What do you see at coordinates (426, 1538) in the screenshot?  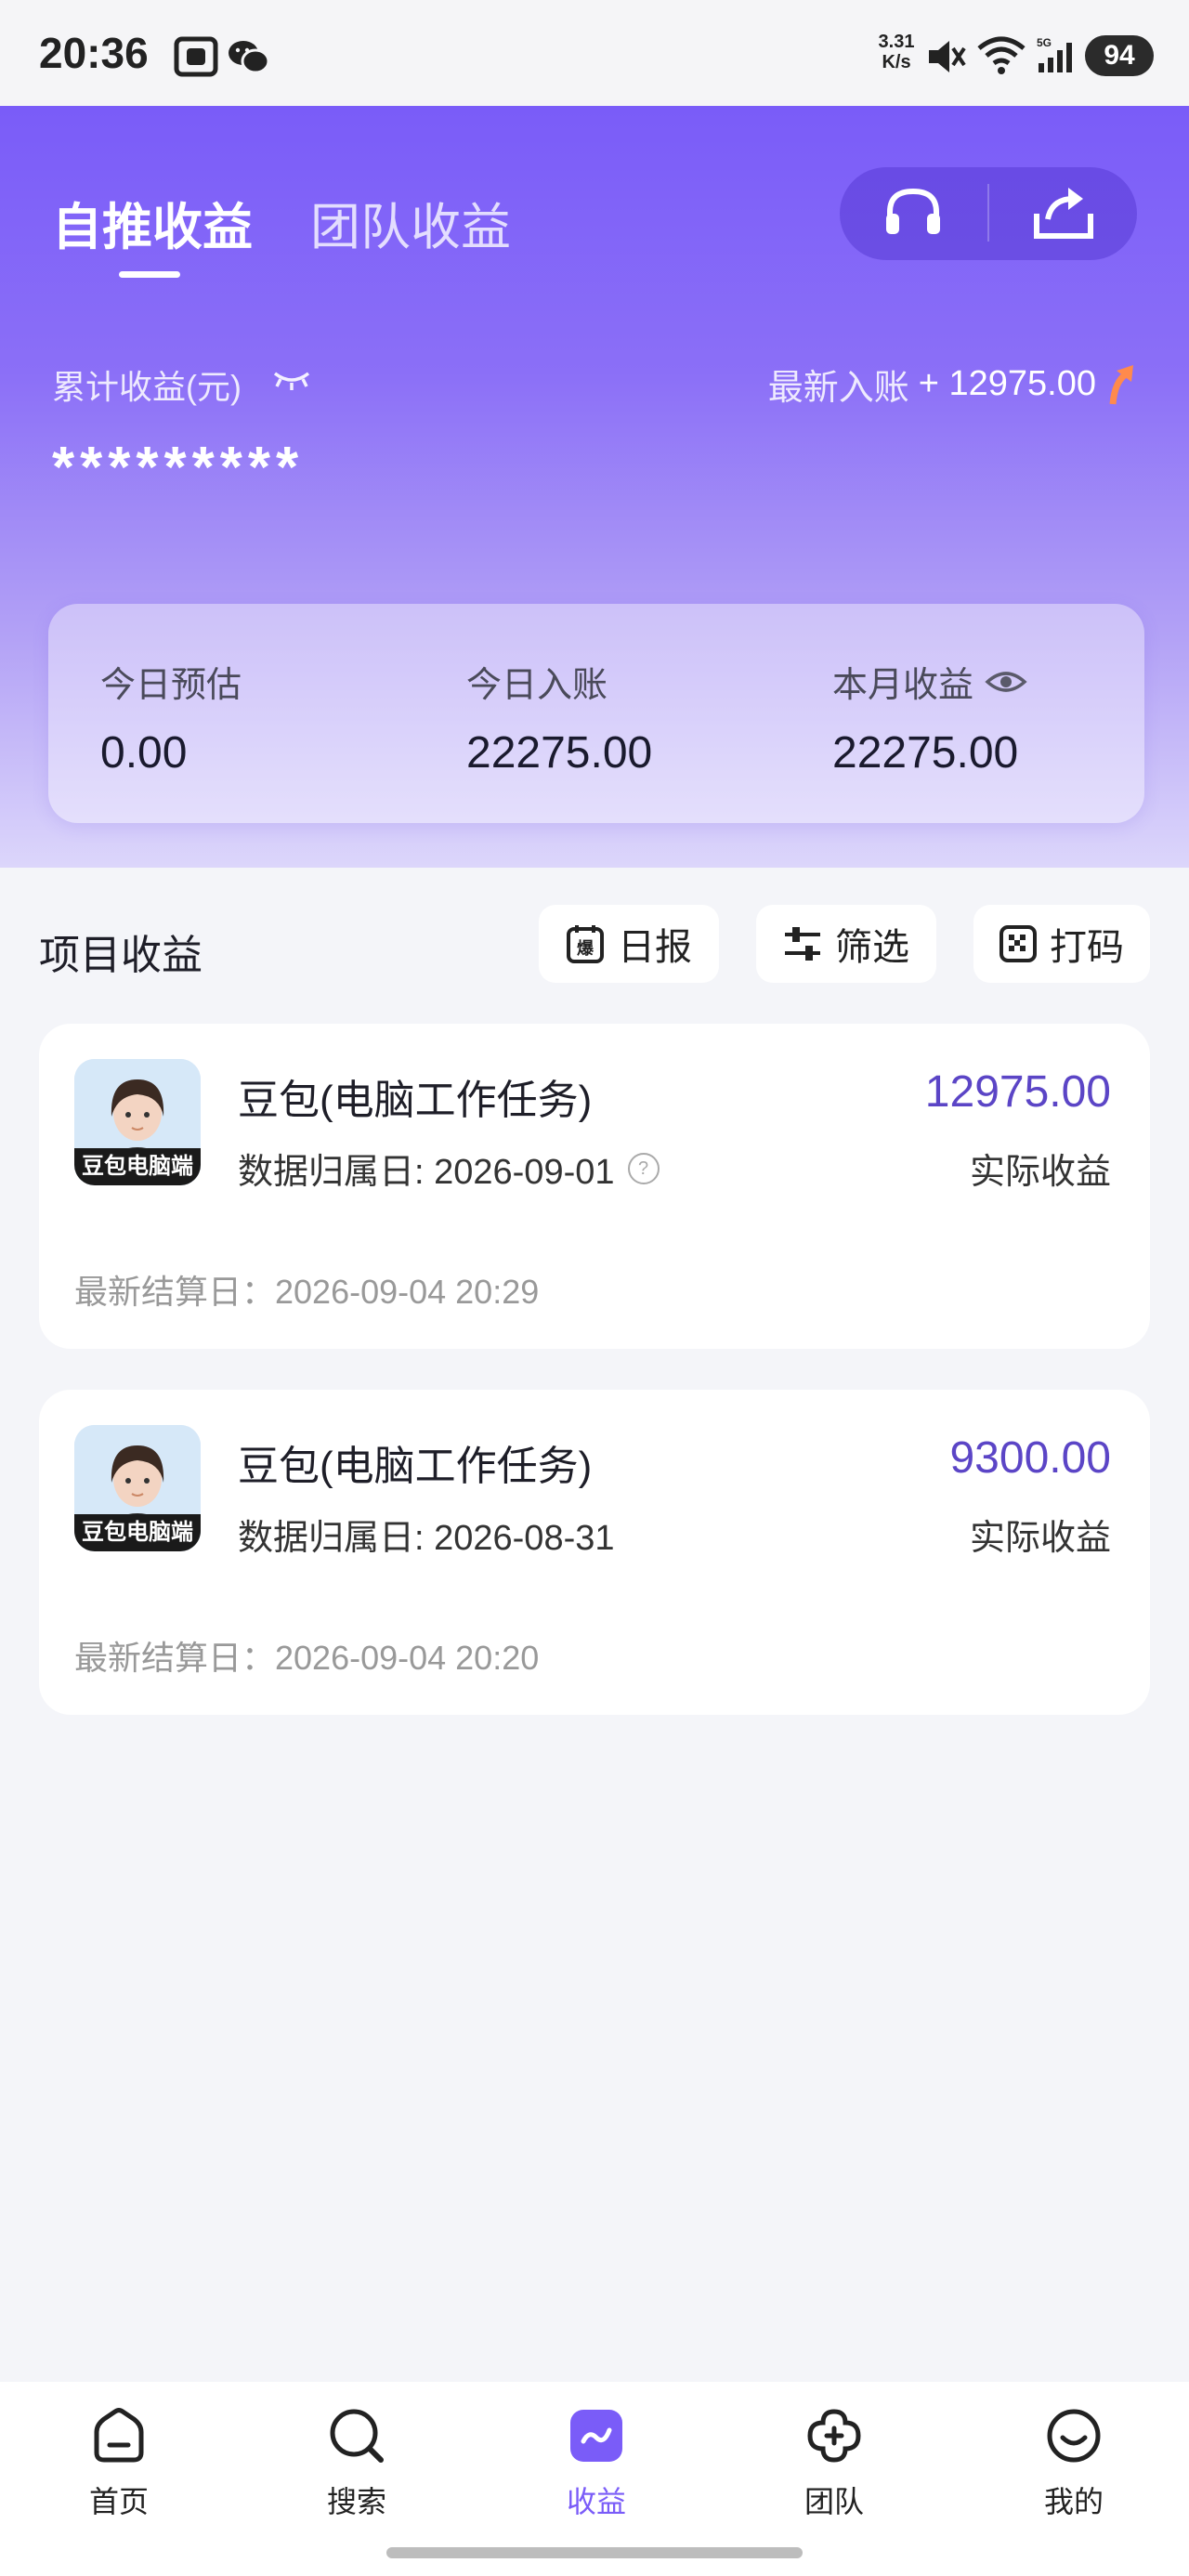 I see `item-date: 数据归属日: 2026-08-31` at bounding box center [426, 1538].